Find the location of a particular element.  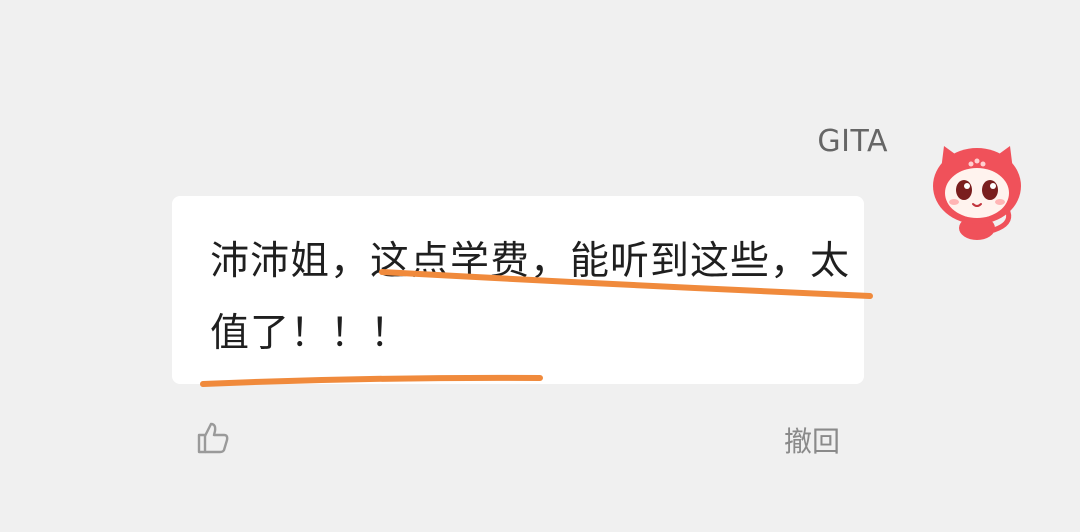

username: GITA is located at coordinates (852, 141).